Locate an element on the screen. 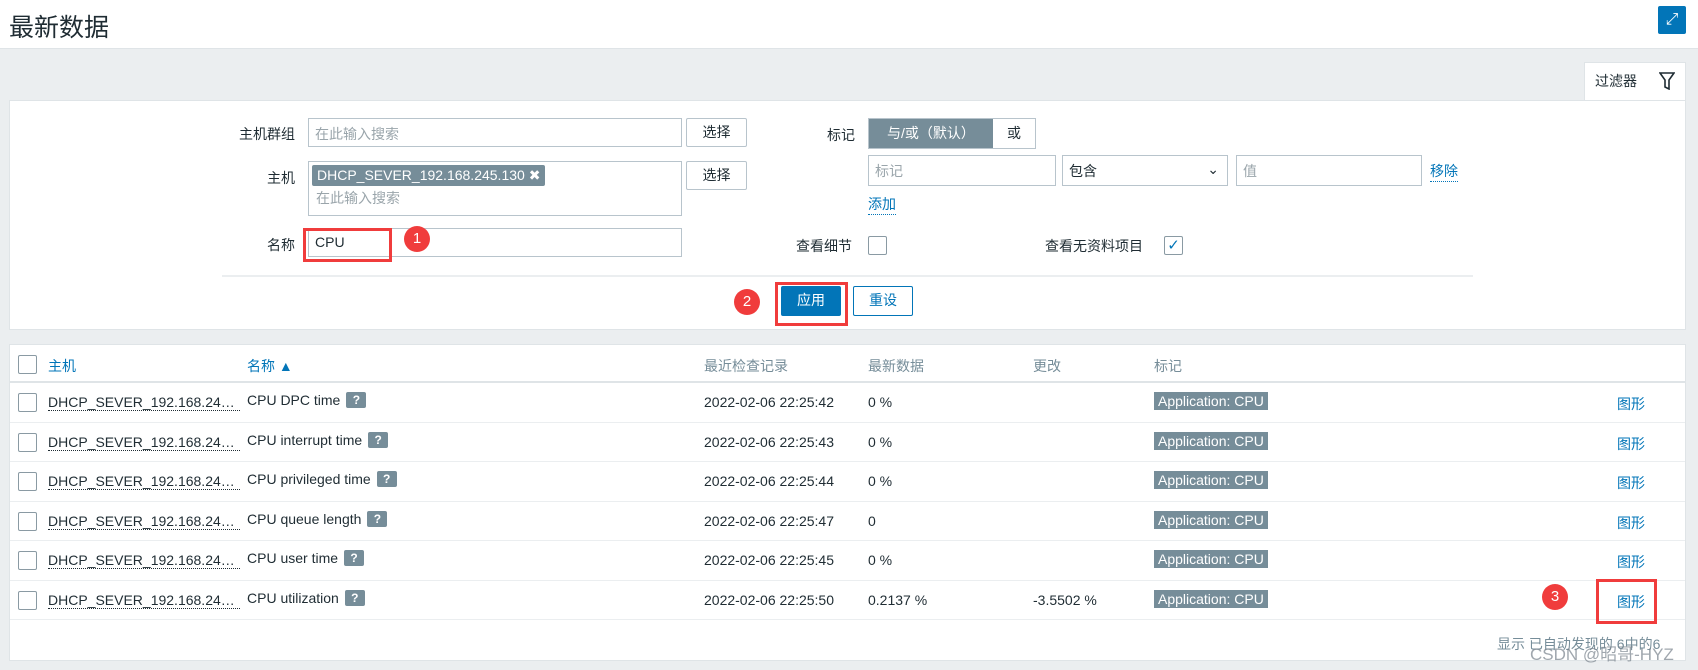 This screenshot has height=670, width=1698. host-label: 主机 is located at coordinates (281, 178).